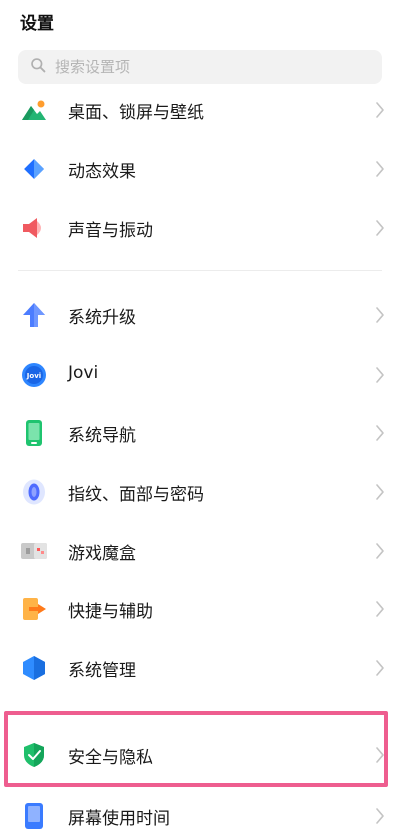  Describe the element at coordinates (34, 668) in the screenshot. I see `system-management-icon` at that location.